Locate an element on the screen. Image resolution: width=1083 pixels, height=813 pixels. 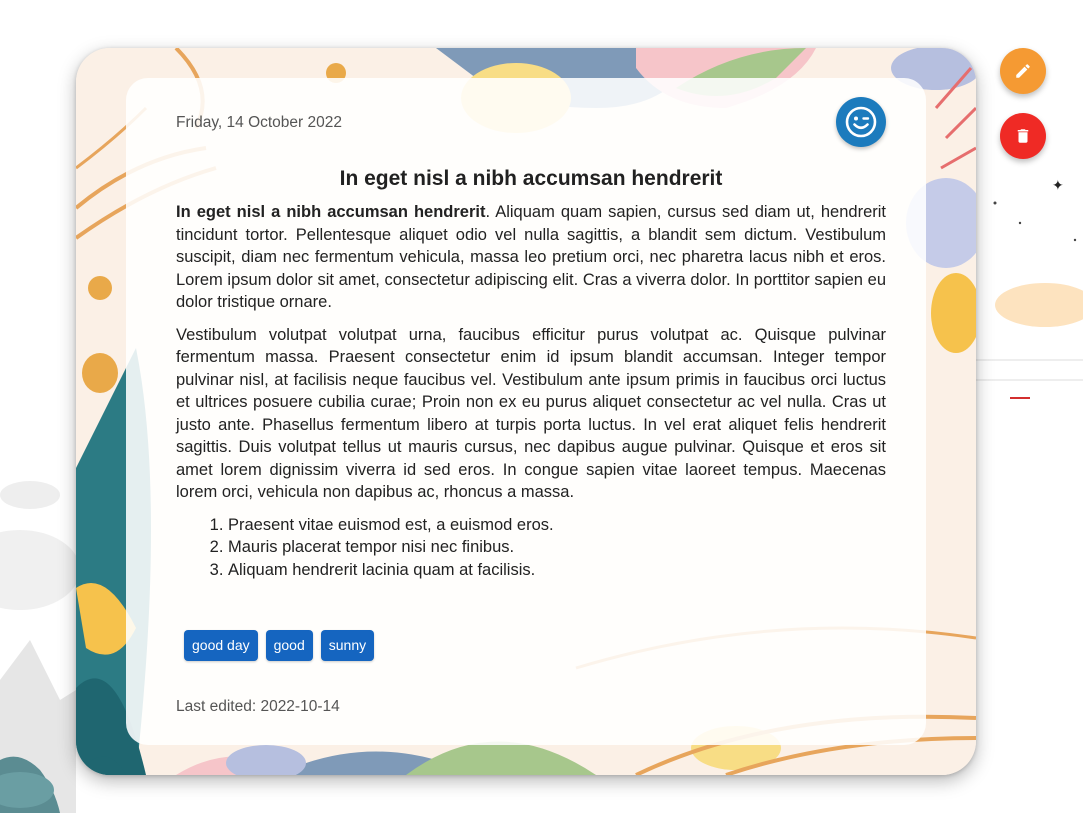
tag-sunny: sunny is located at coordinates (347, 645).